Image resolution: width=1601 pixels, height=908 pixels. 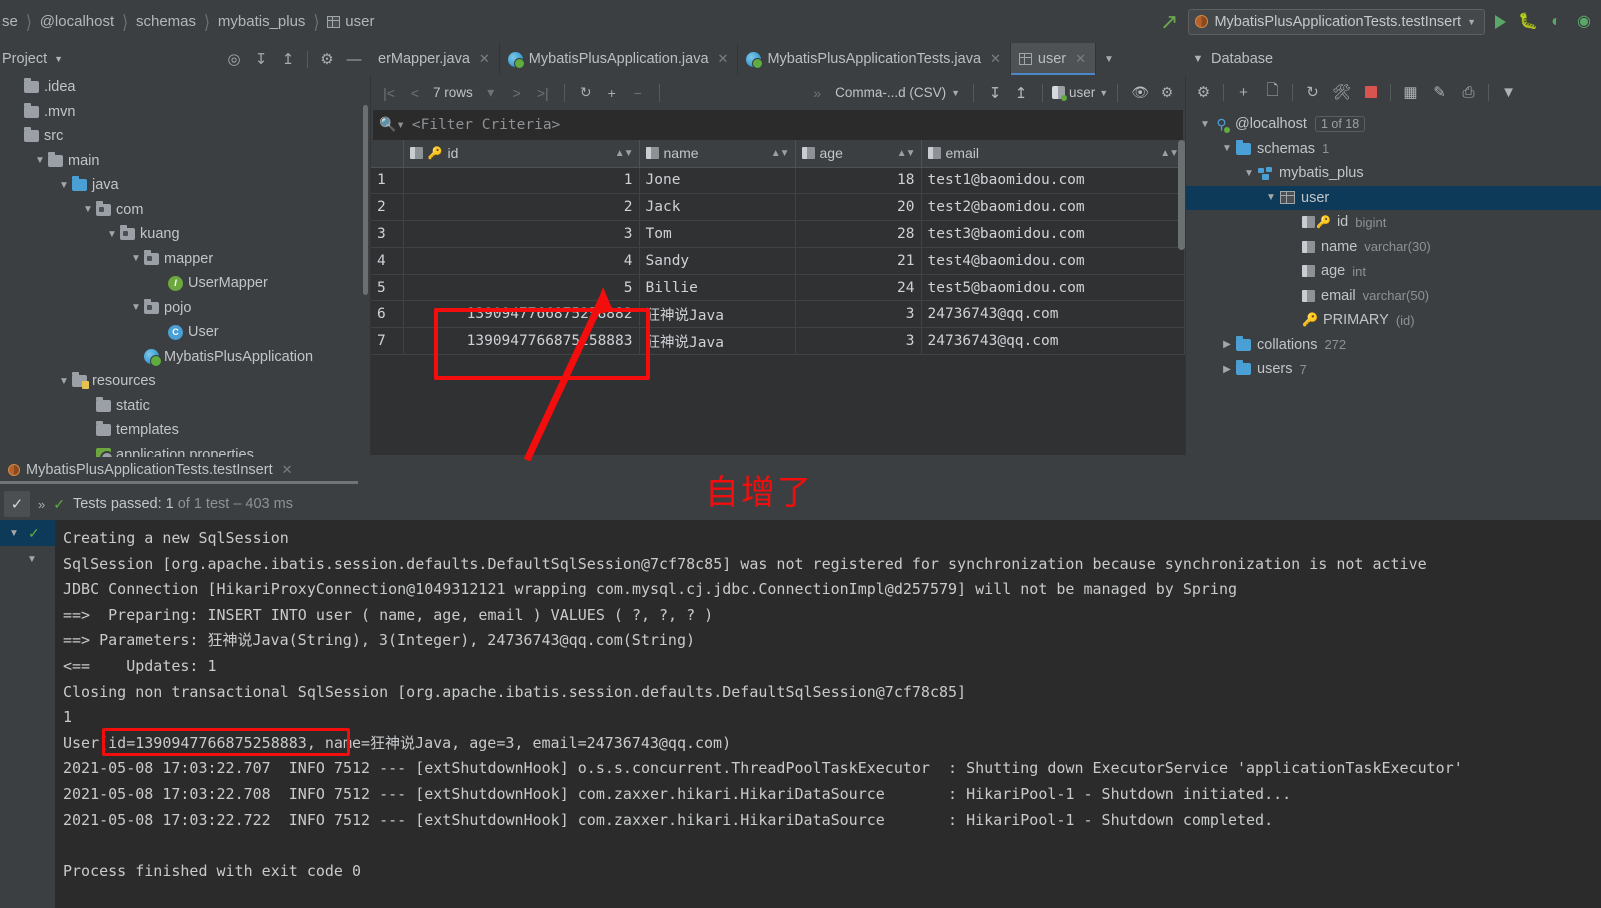 What do you see at coordinates (1393, 345) in the screenshot?
I see `database-tree-item-collations: ▶ collations 272` at bounding box center [1393, 345].